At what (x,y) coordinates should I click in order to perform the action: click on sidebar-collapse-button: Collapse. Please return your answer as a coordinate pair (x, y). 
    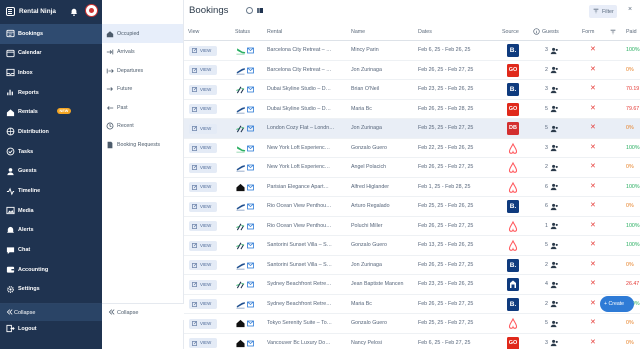
    Looking at the image, I should click on (51, 312).